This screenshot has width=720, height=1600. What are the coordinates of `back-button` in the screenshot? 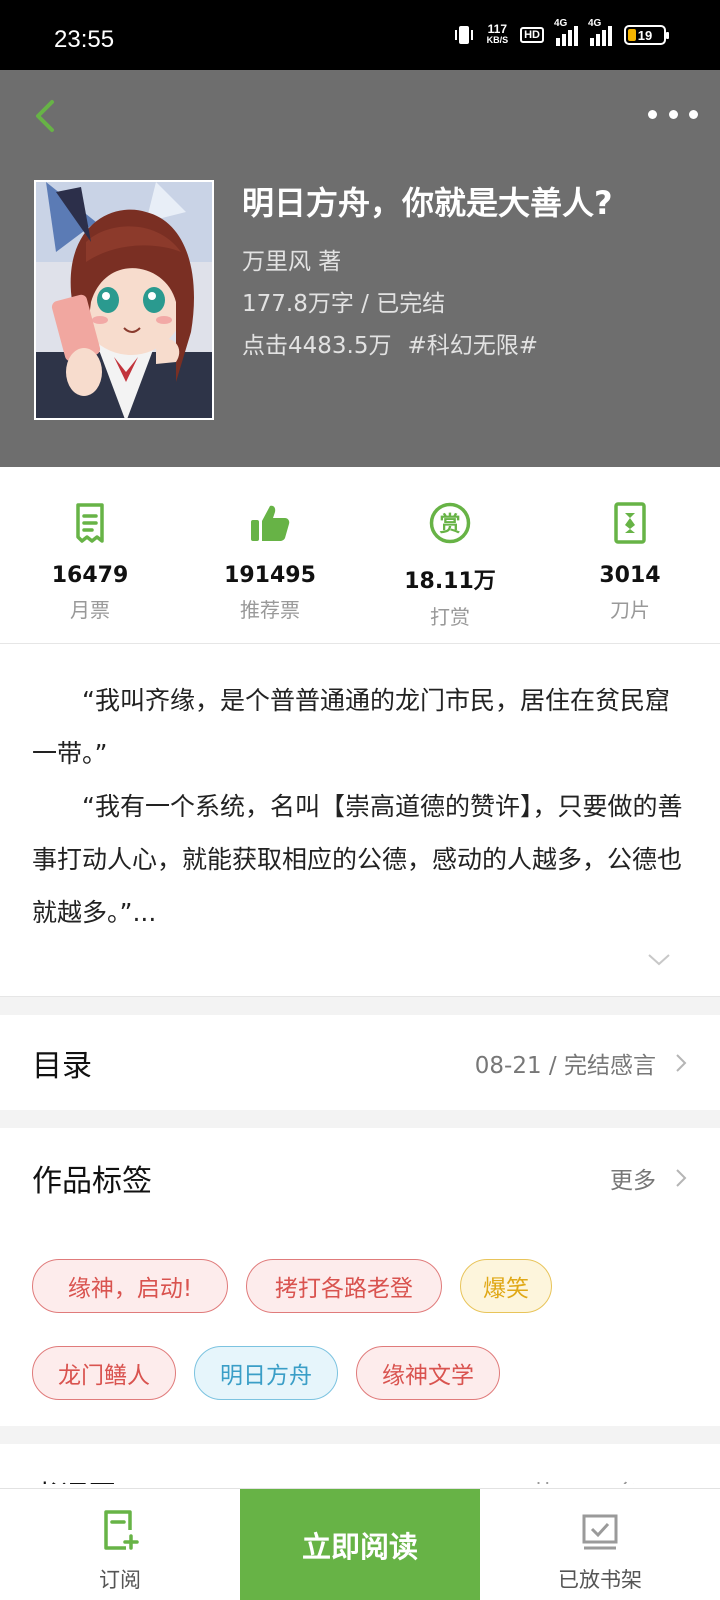 It's located at (48, 116).